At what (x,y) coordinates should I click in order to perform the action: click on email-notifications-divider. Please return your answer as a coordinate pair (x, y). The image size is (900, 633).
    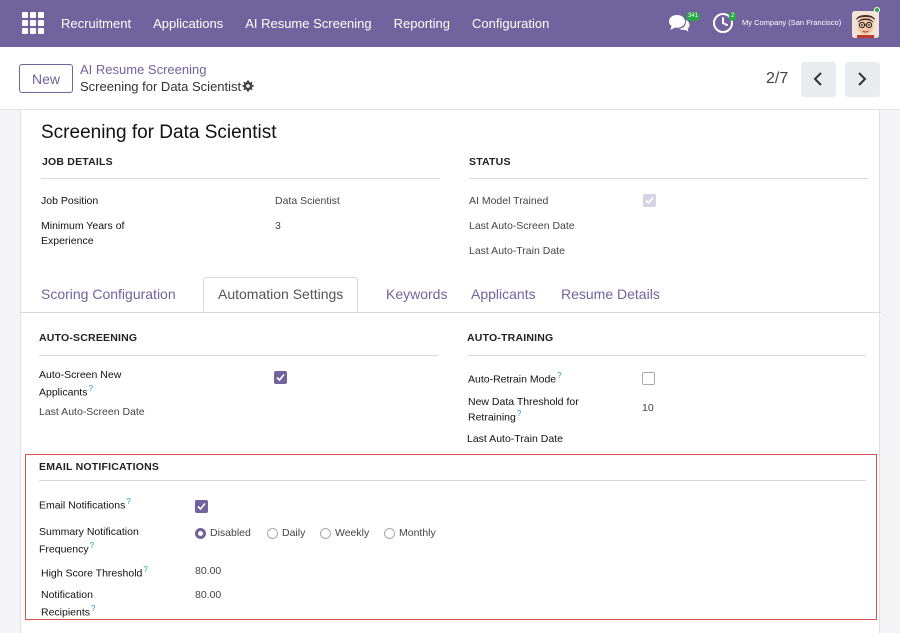
    Looking at the image, I should click on (452, 480).